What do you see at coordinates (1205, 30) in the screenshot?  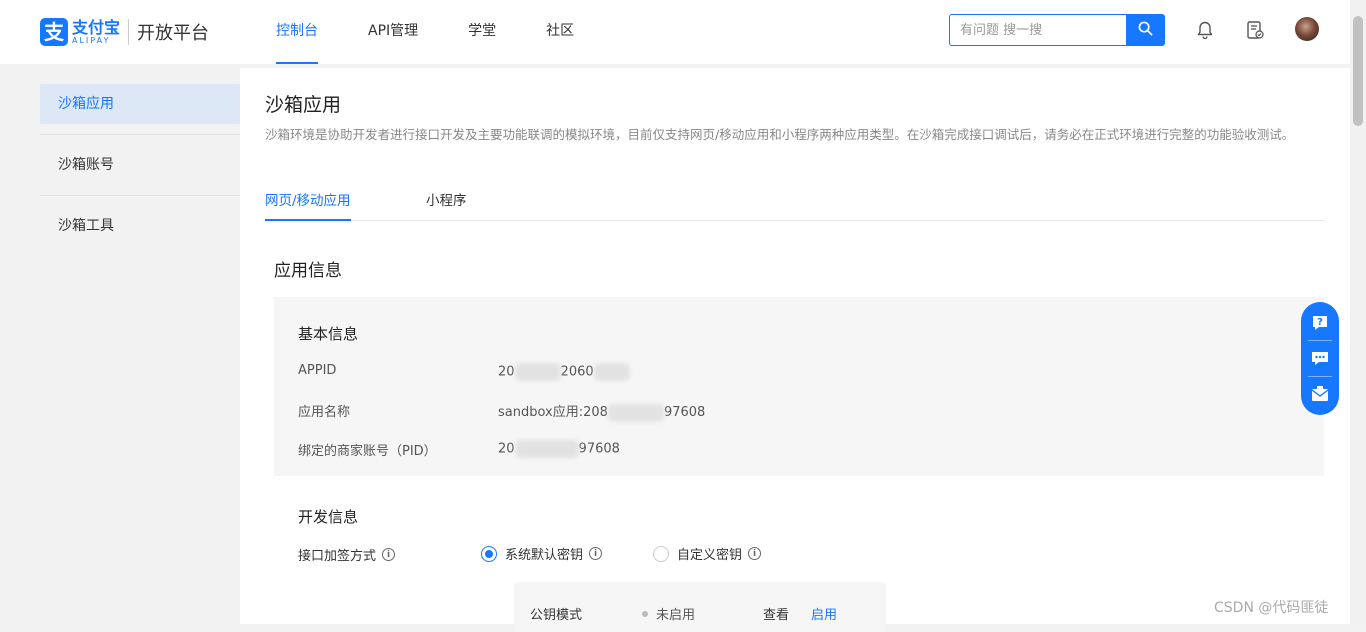 I see `bell-icon` at bounding box center [1205, 30].